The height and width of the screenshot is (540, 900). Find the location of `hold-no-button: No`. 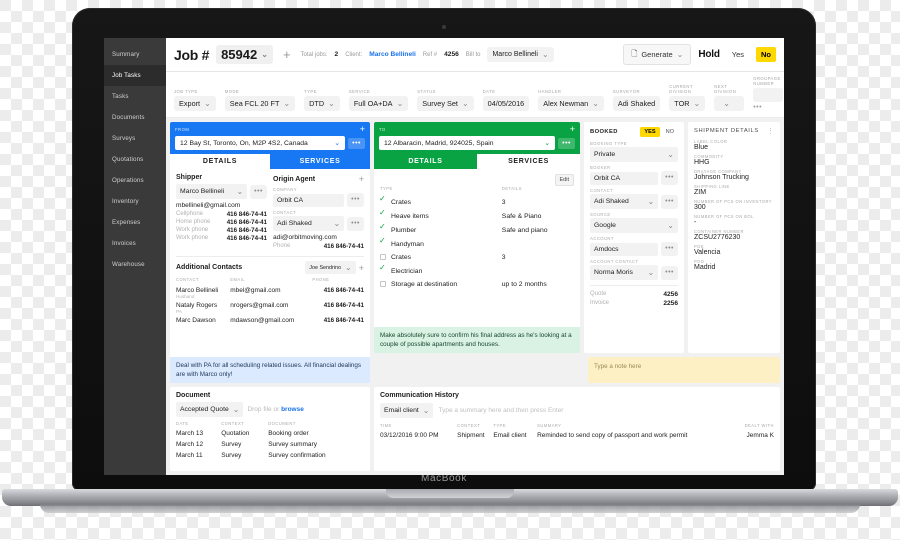

hold-no-button: No is located at coordinates (766, 54).